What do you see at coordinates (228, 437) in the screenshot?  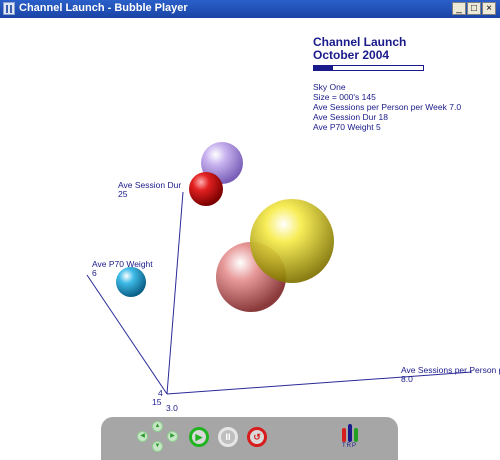 I see `pause-button: II` at bounding box center [228, 437].